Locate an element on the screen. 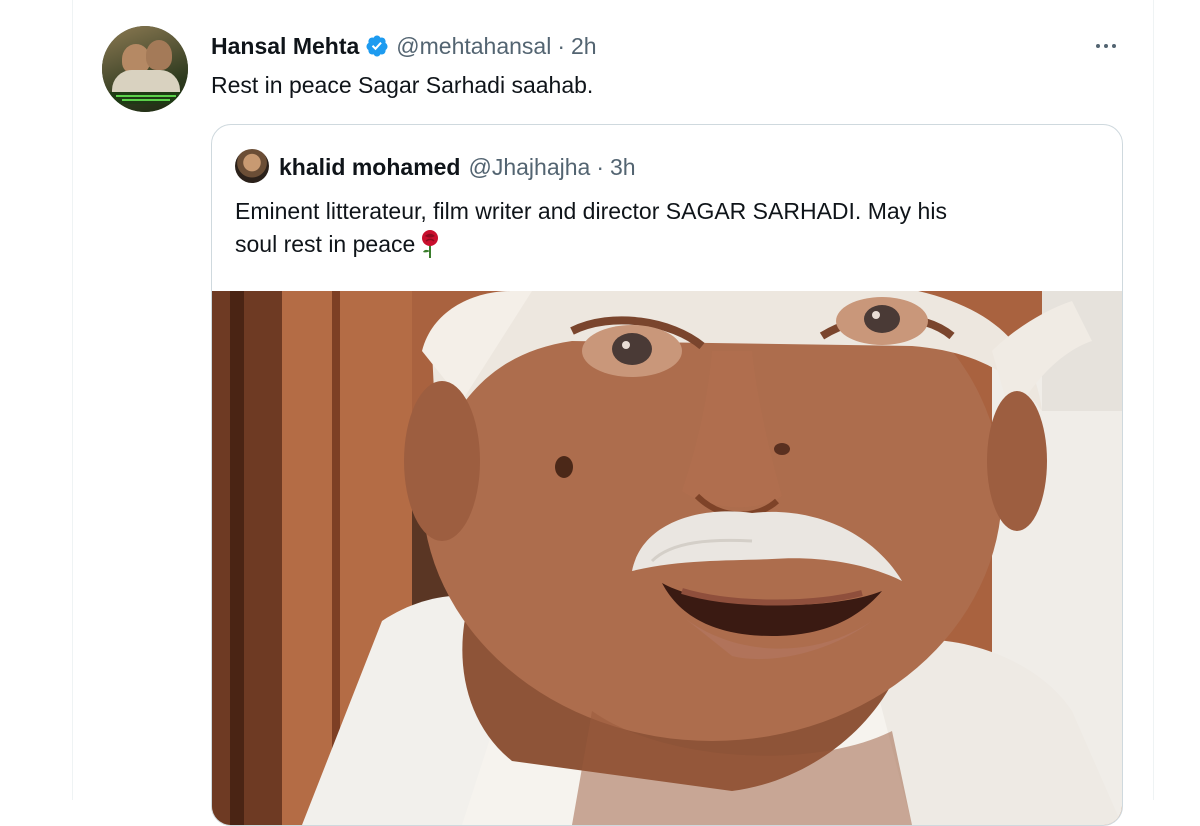  author-handle: @mehtahansal is located at coordinates (473, 46).